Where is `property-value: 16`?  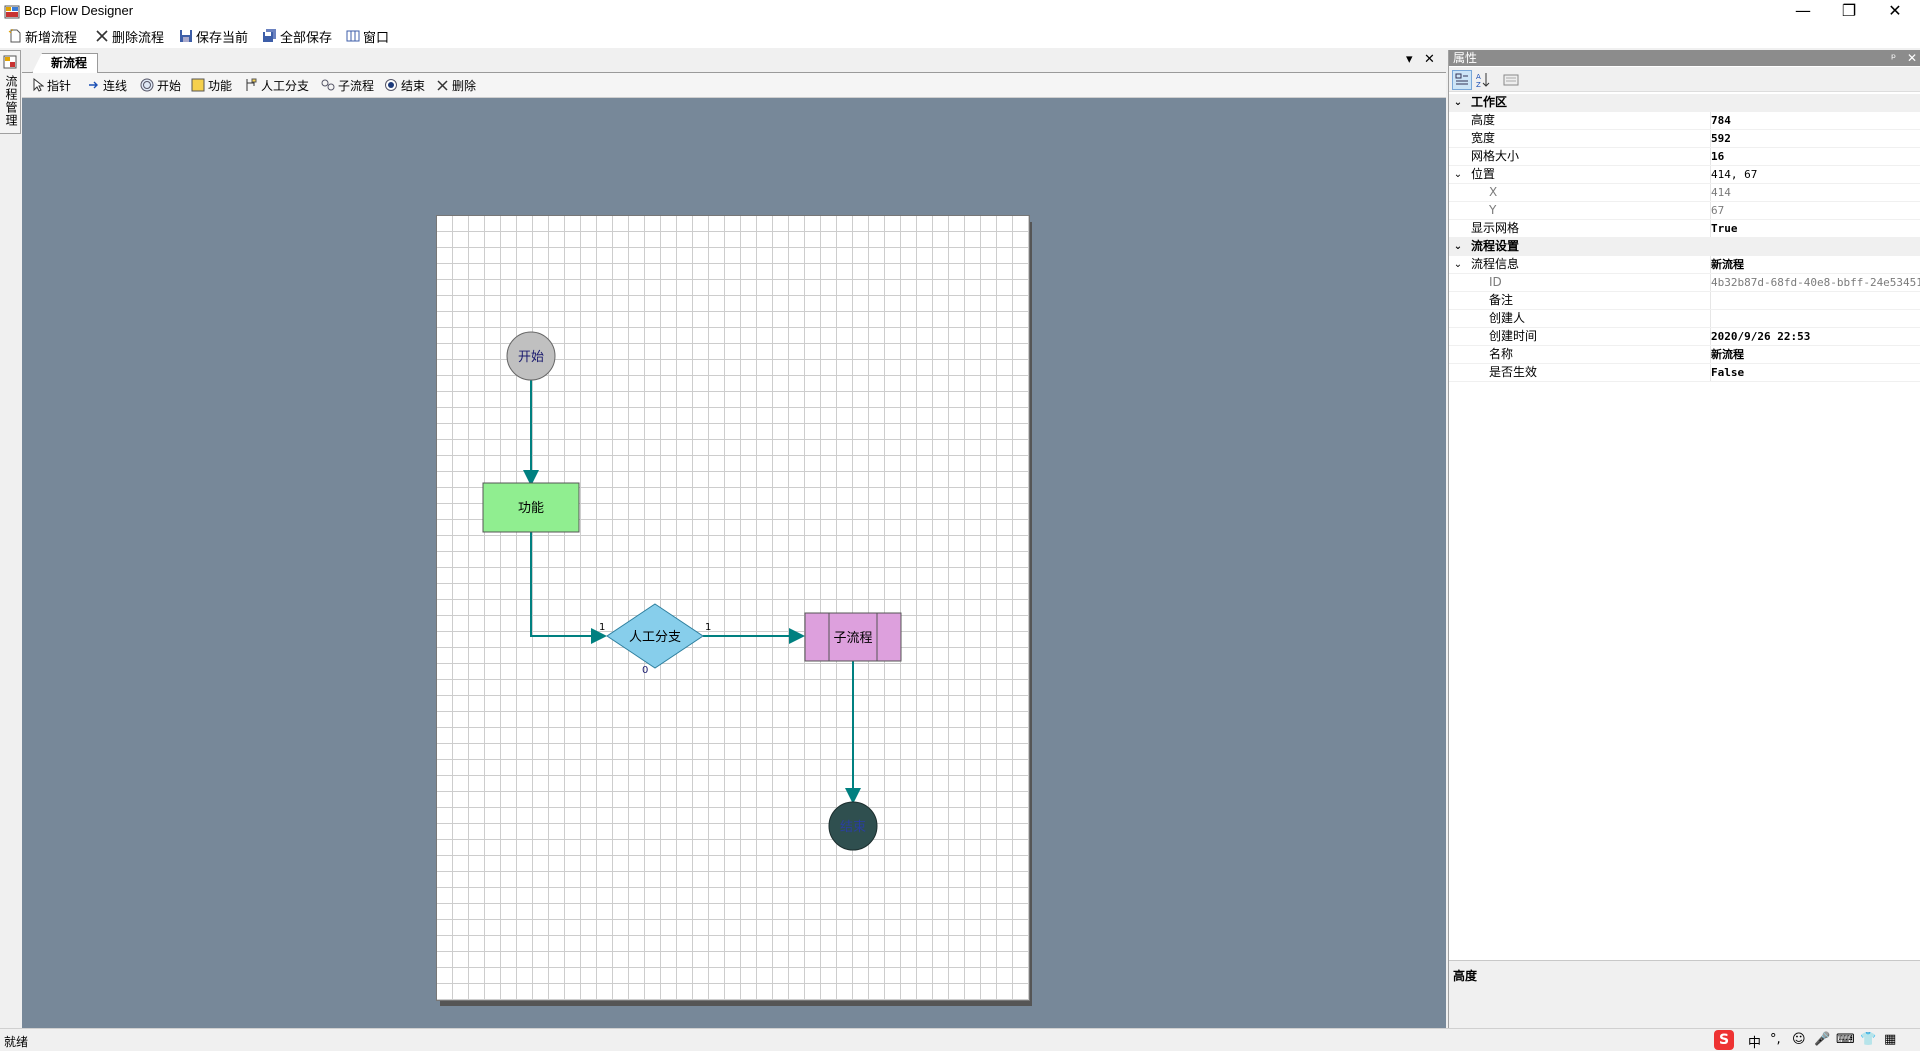 property-value: 16 is located at coordinates (1717, 156).